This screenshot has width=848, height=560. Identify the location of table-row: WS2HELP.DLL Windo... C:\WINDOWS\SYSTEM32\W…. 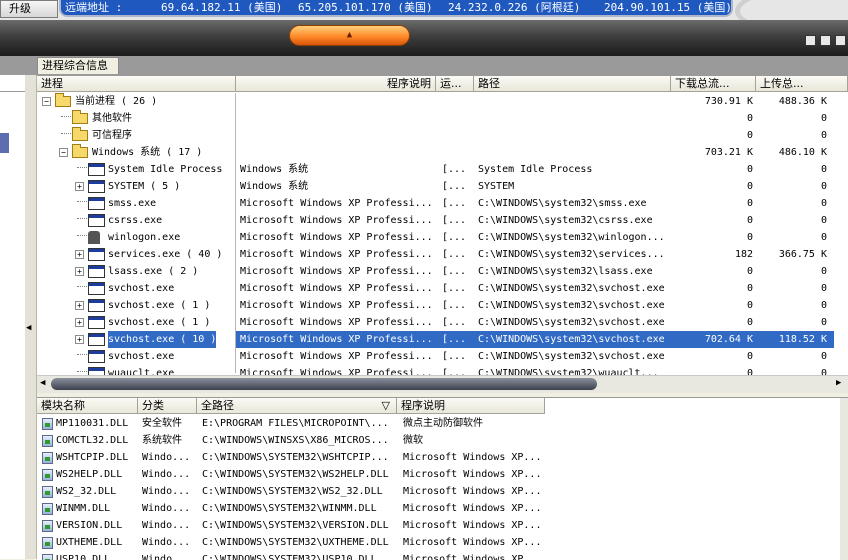
(438, 474).